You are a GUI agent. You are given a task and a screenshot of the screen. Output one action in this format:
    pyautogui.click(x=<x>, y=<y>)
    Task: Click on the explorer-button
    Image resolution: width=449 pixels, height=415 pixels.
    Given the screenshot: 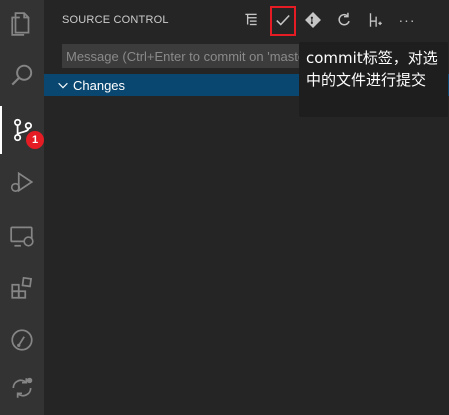 What is the action you would take?
    pyautogui.click(x=22, y=24)
    